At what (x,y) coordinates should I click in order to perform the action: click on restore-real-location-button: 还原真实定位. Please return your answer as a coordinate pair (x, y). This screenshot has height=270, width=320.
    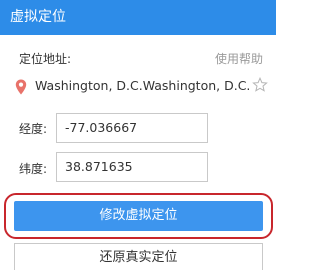
    Looking at the image, I should click on (138, 256).